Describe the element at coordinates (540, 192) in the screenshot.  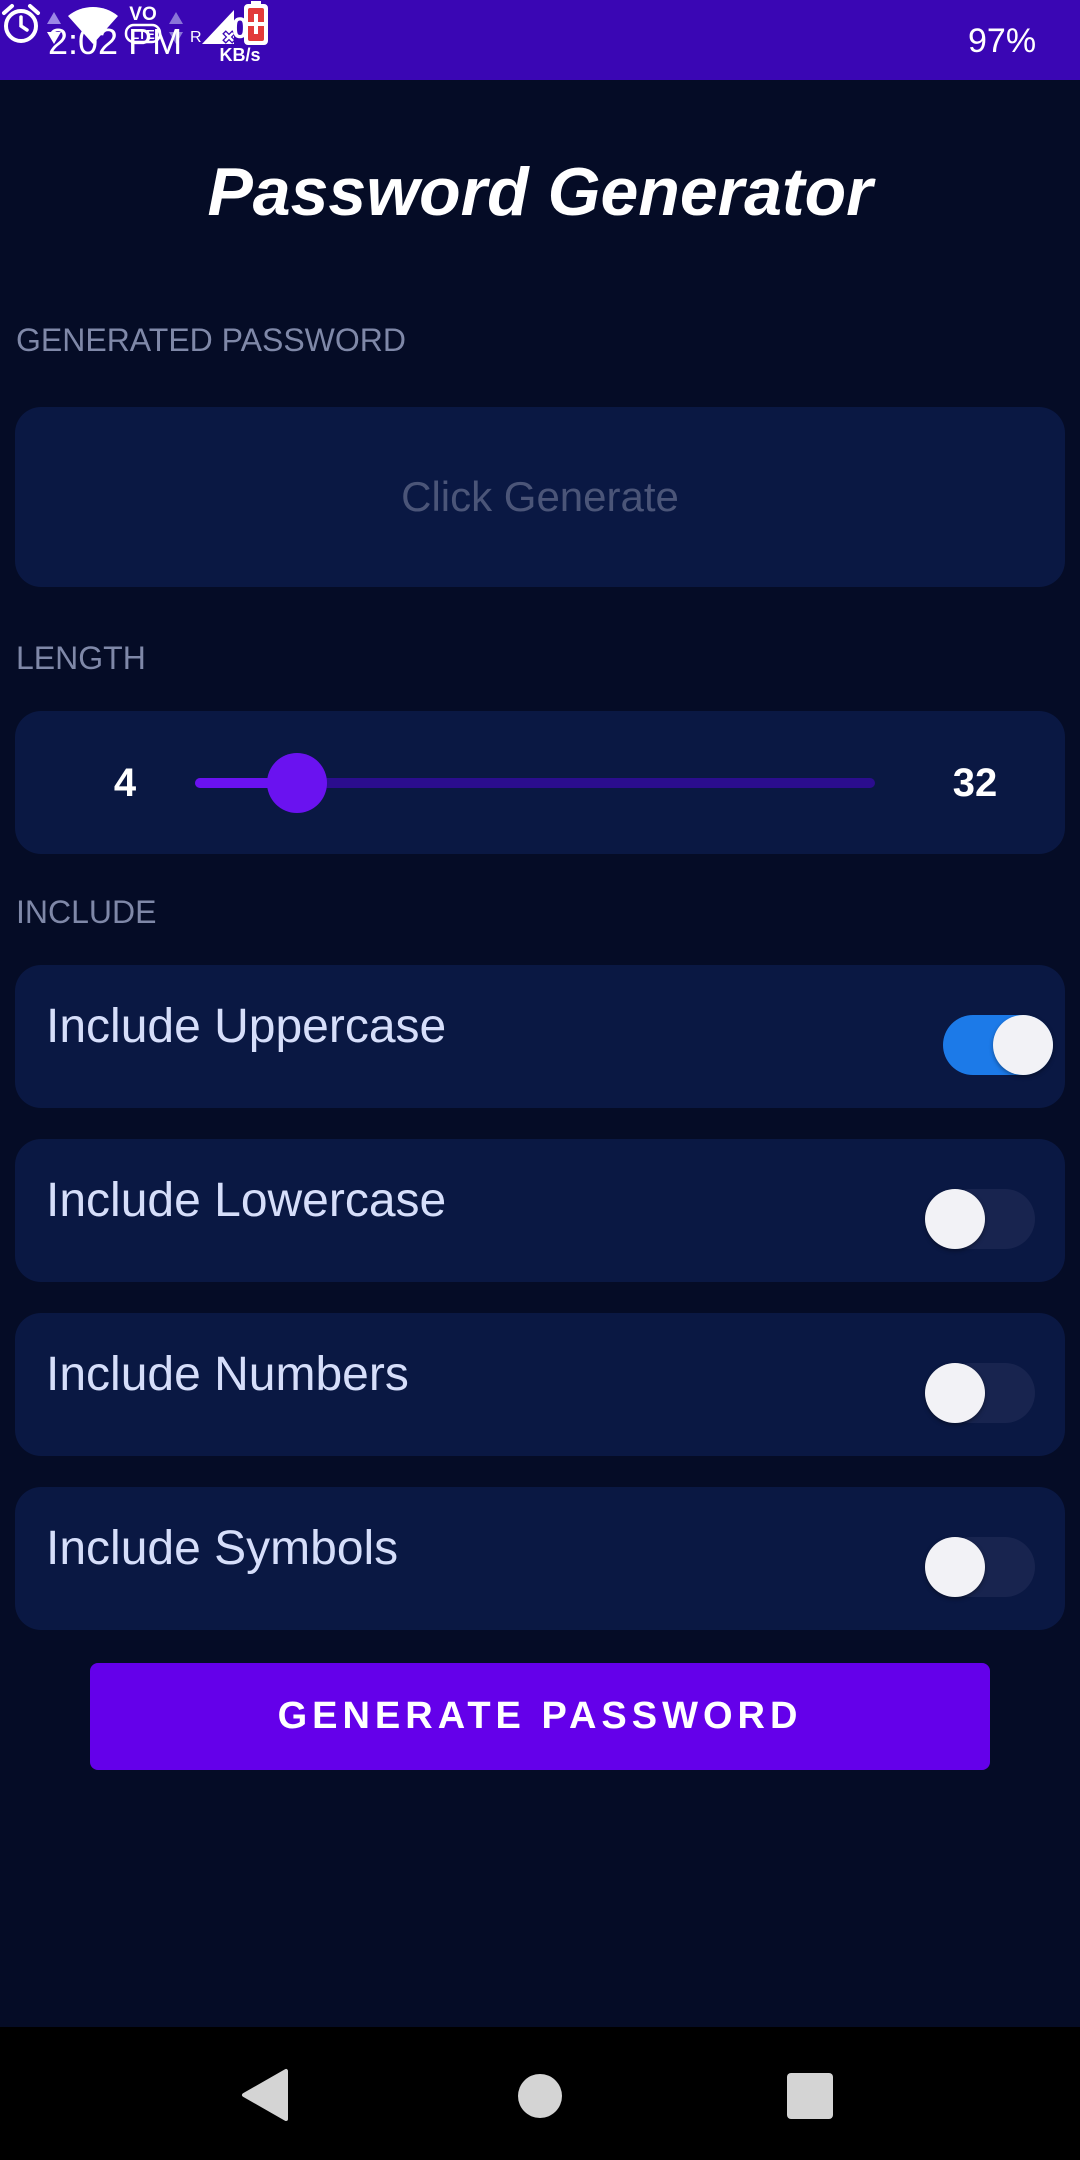
I see `page-title: Password Generator` at that location.